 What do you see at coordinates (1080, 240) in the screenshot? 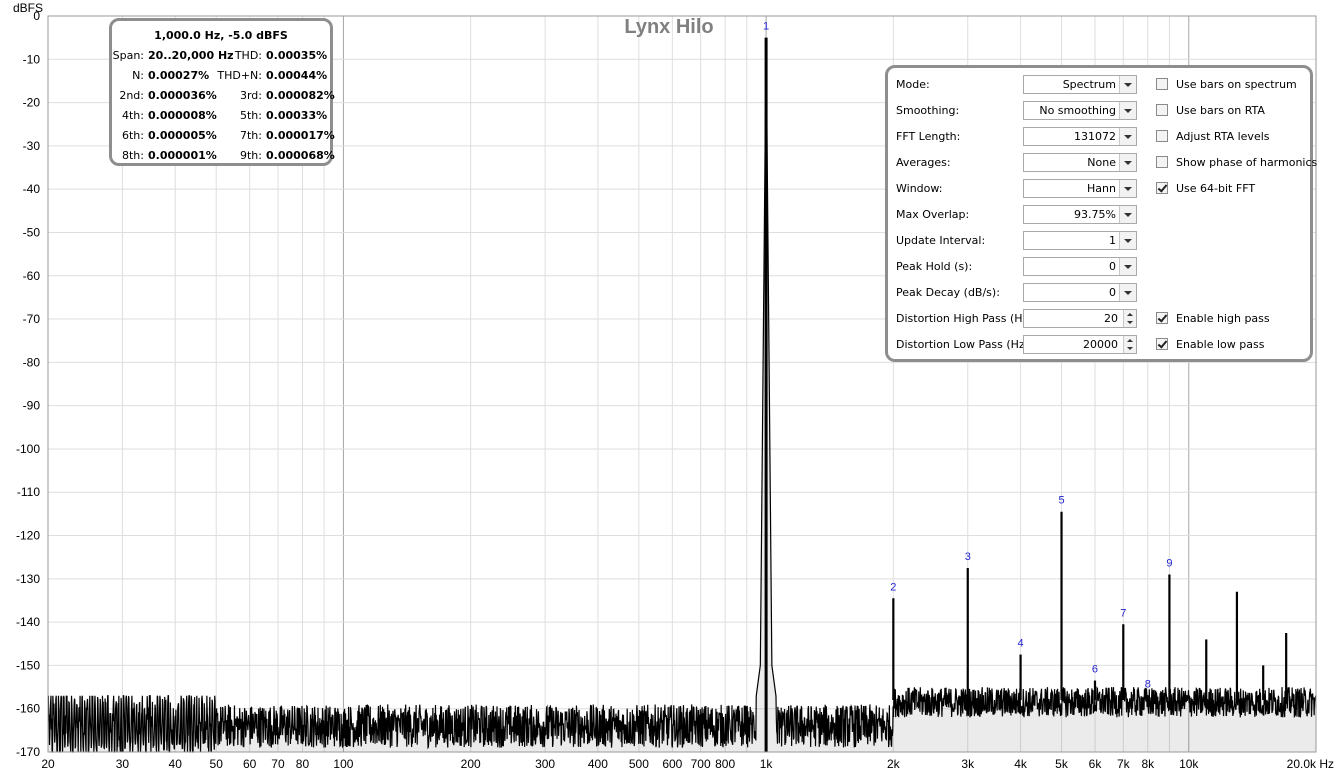
I see `dropdown-select: 1` at bounding box center [1080, 240].